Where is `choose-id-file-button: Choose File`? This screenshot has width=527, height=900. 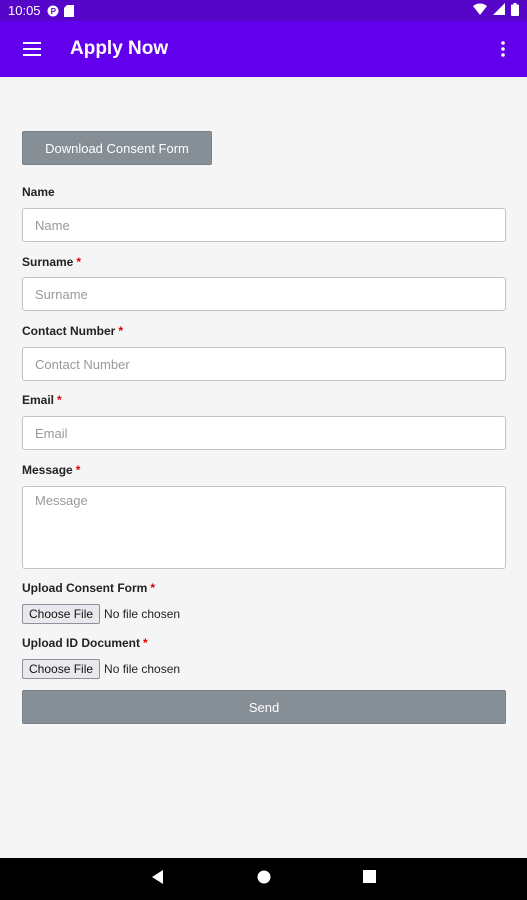
choose-id-file-button: Choose File is located at coordinates (61, 669).